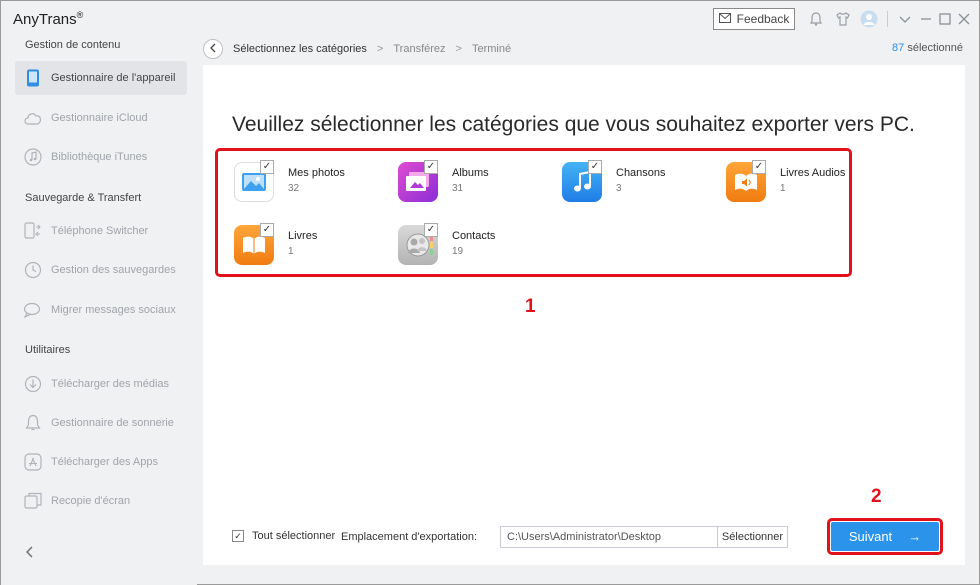 The height and width of the screenshot is (585, 980). I want to click on category-photos: ✓ Mes photos 32, so click(309, 183).